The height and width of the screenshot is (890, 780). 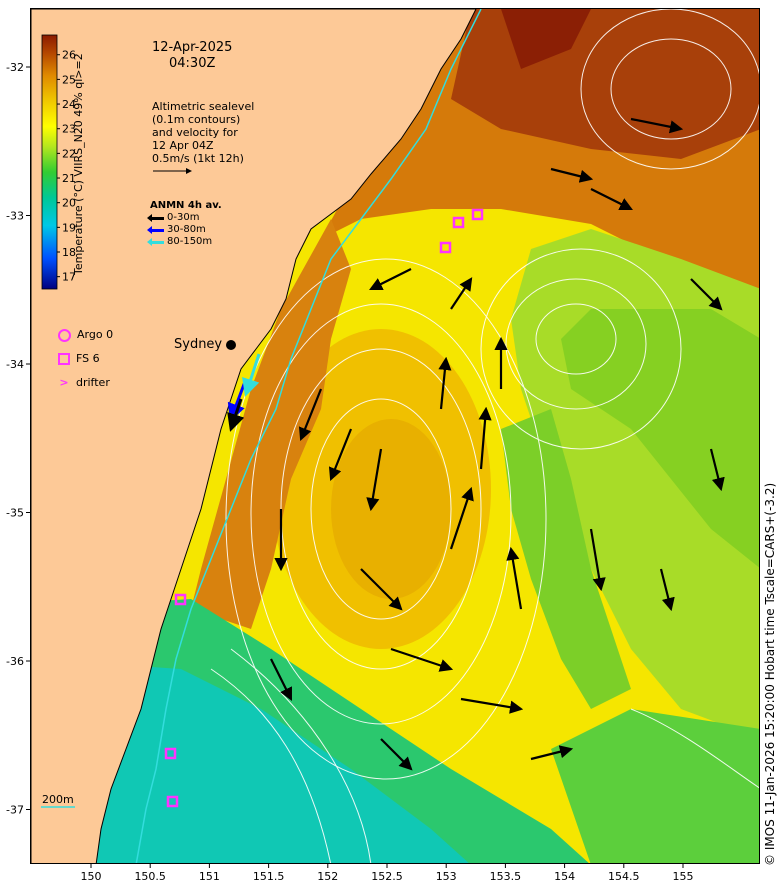 What do you see at coordinates (327, 876) in the screenshot?
I see `lon-tick-label: 152` at bounding box center [327, 876].